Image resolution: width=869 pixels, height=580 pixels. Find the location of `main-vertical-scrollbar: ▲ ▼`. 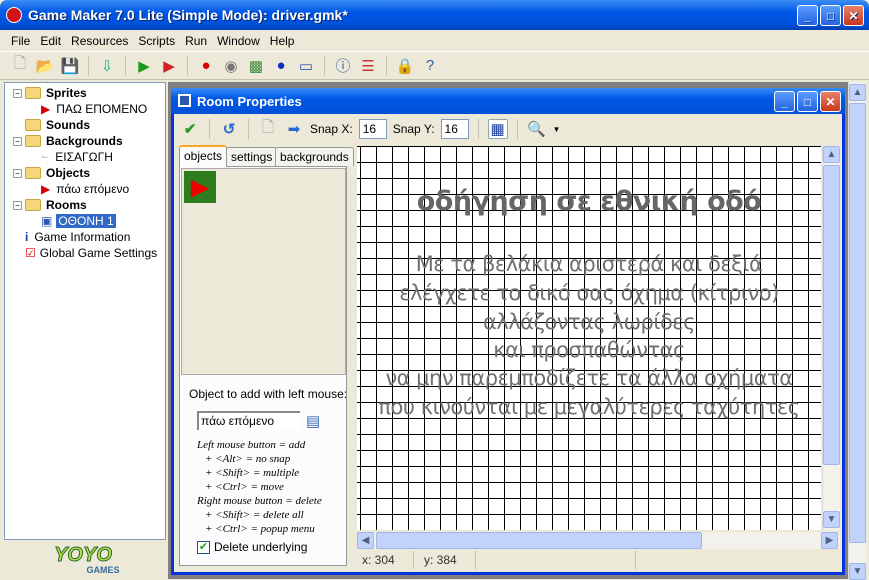

main-vertical-scrollbar: ▲ ▼ is located at coordinates (857, 331).